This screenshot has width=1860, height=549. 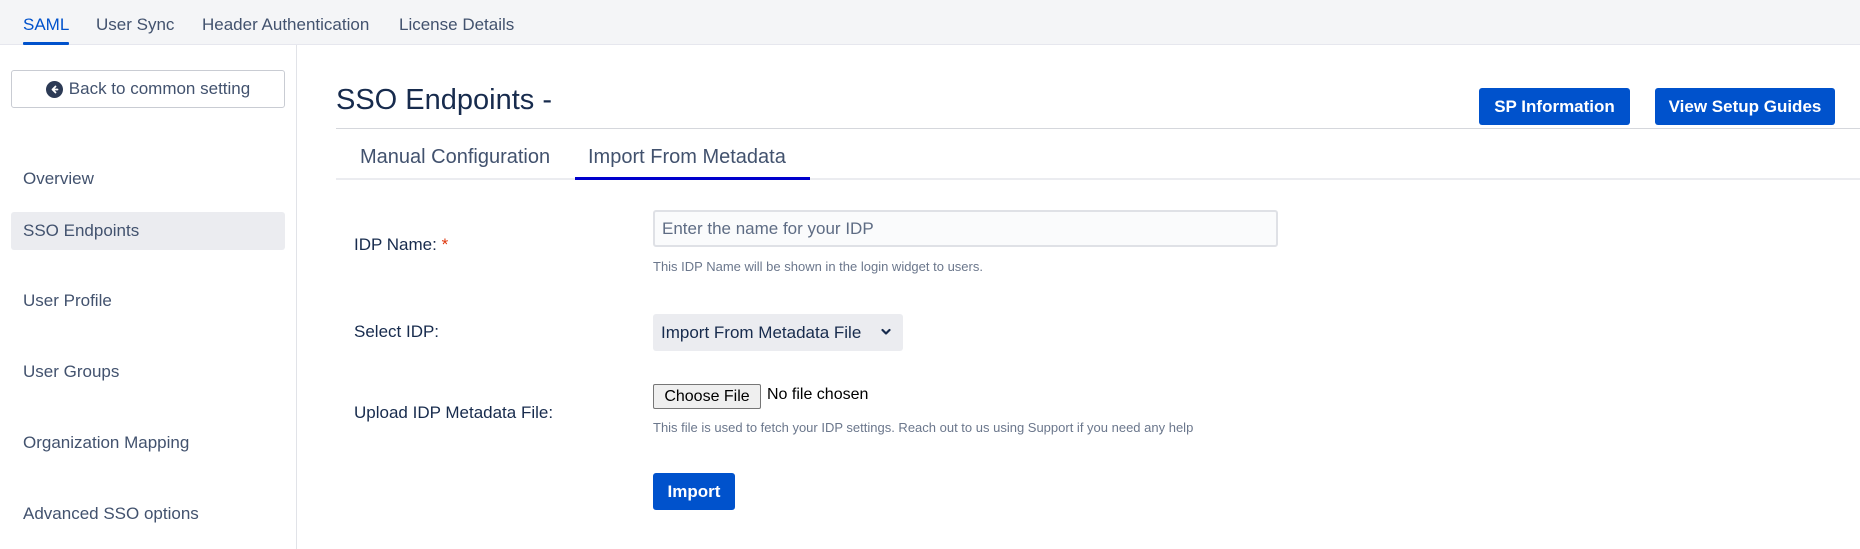 I want to click on chevron-down-icon, so click(x=886, y=331).